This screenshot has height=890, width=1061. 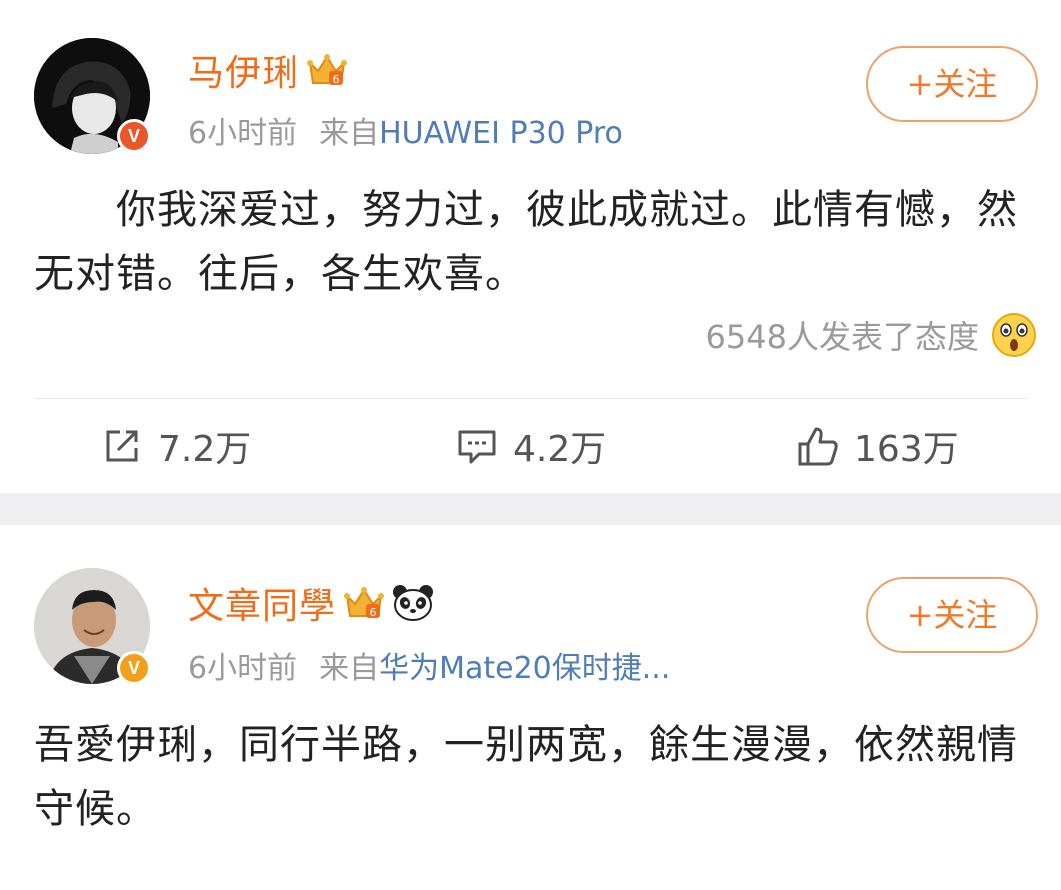 I want to click on post-text: 吾愛伊琍，同行半路，一别两宽，餘生漫漫，依然親情守候。, so click(x=526, y=777).